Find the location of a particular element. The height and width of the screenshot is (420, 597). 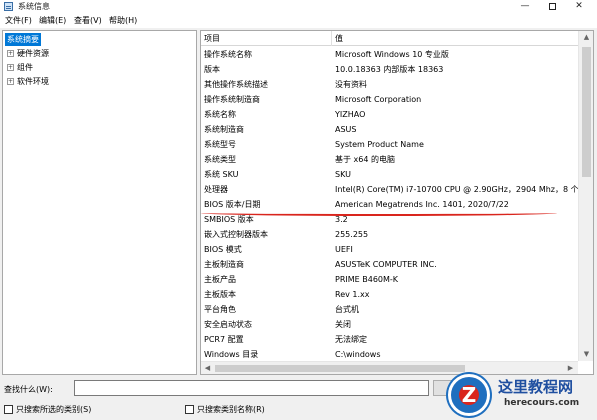

table-header: 项目 值 is located at coordinates (389, 38).